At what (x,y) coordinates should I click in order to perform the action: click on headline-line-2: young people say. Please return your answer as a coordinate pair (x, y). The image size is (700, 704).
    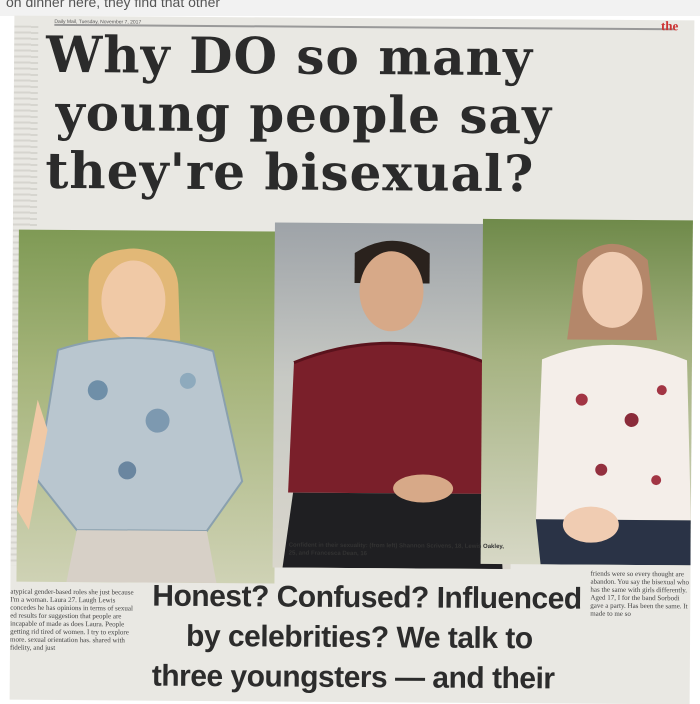
    Looking at the image, I should click on (304, 114).